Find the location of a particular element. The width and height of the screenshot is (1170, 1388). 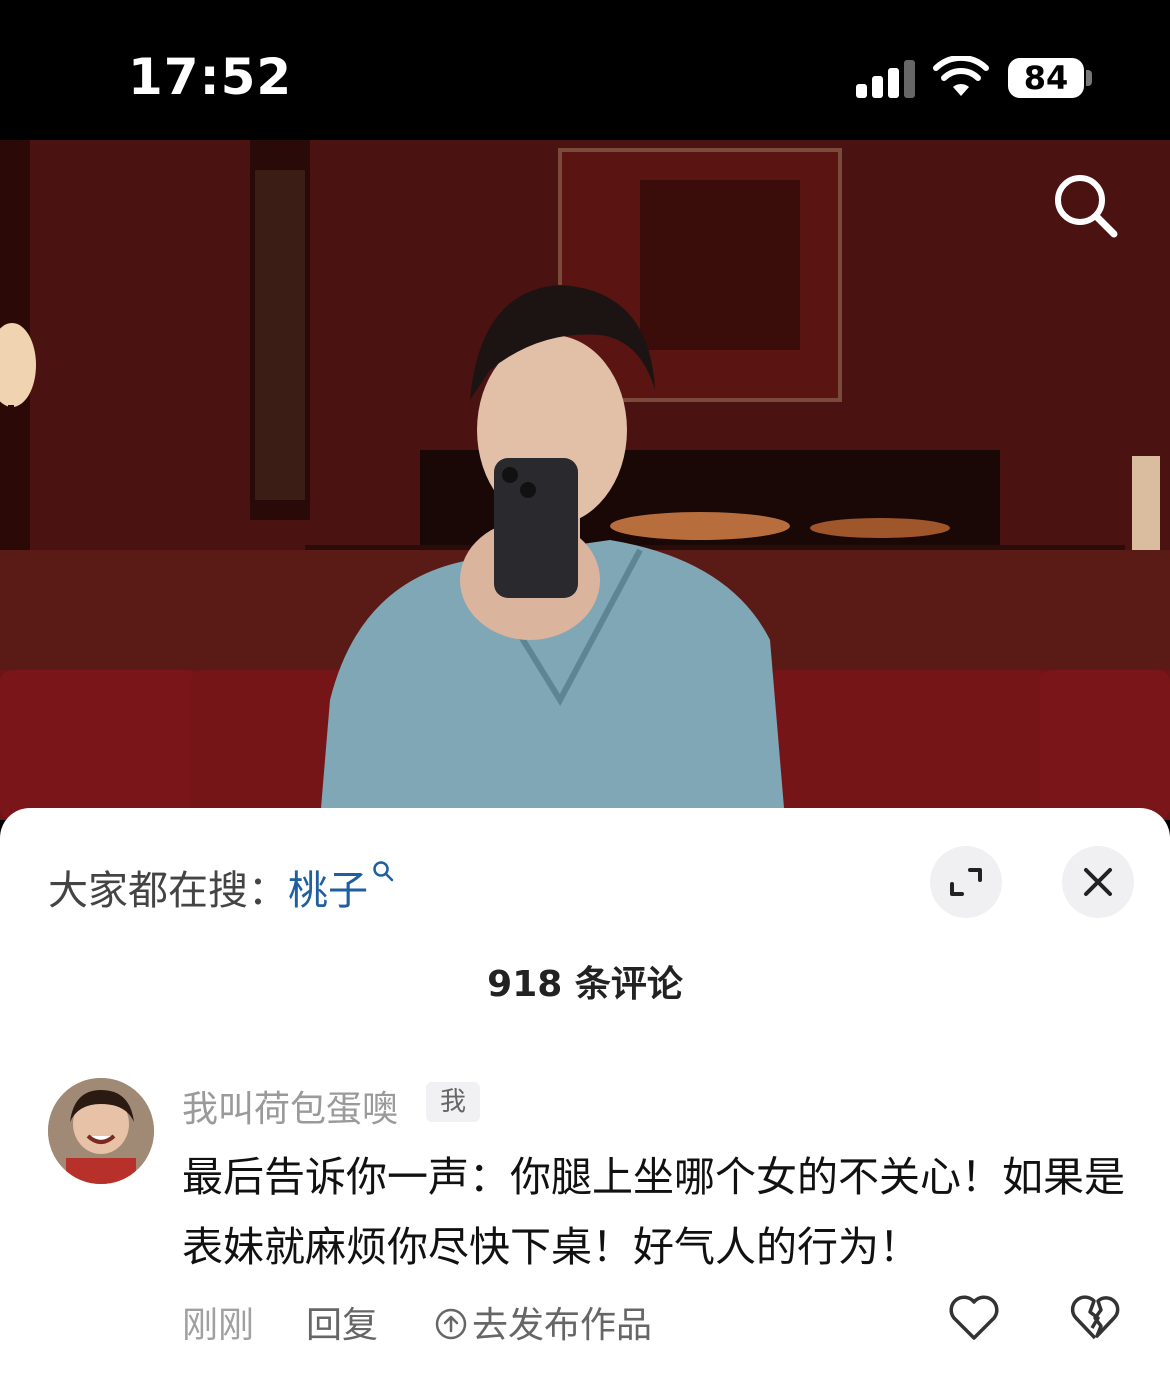

comment-username: 我叫荷包蛋噢 is located at coordinates (290, 1106).